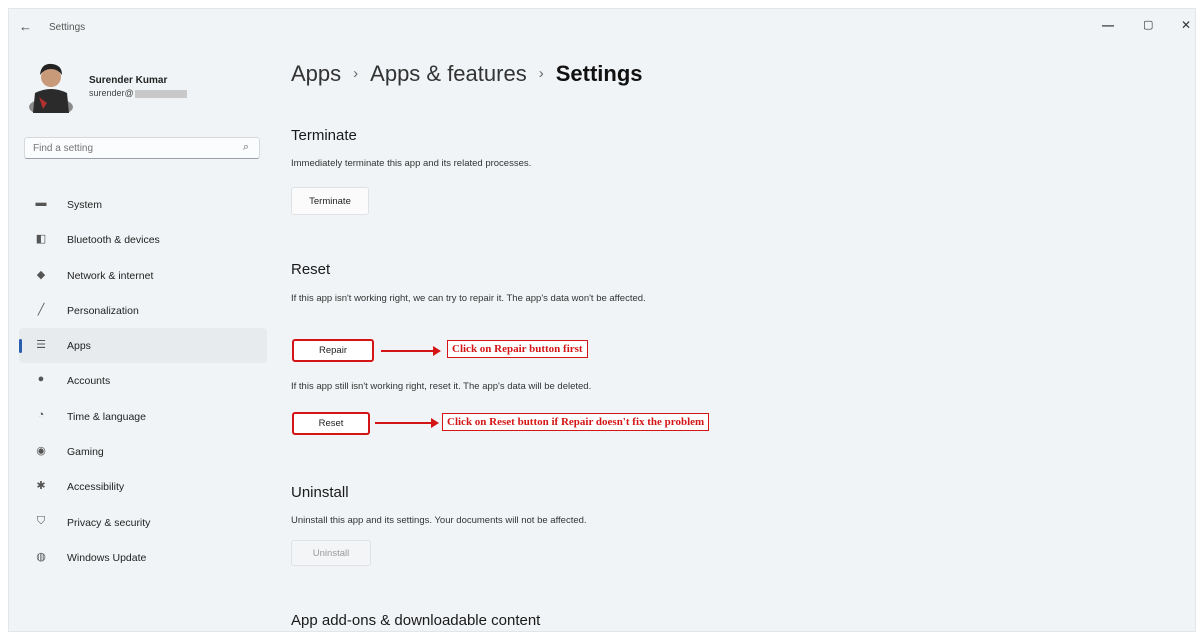  I want to click on reset-heading: Reset, so click(311, 269).